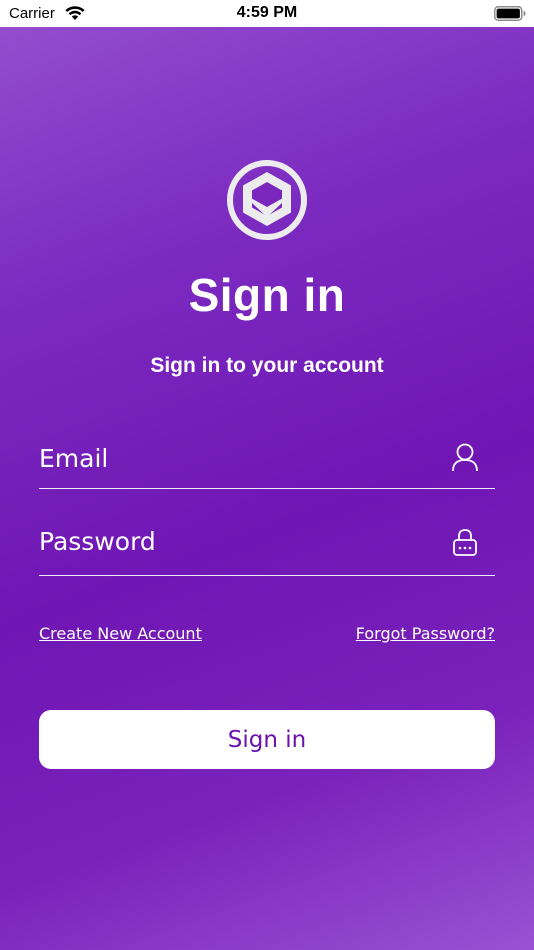  What do you see at coordinates (267, 200) in the screenshot?
I see `app-logo-icon` at bounding box center [267, 200].